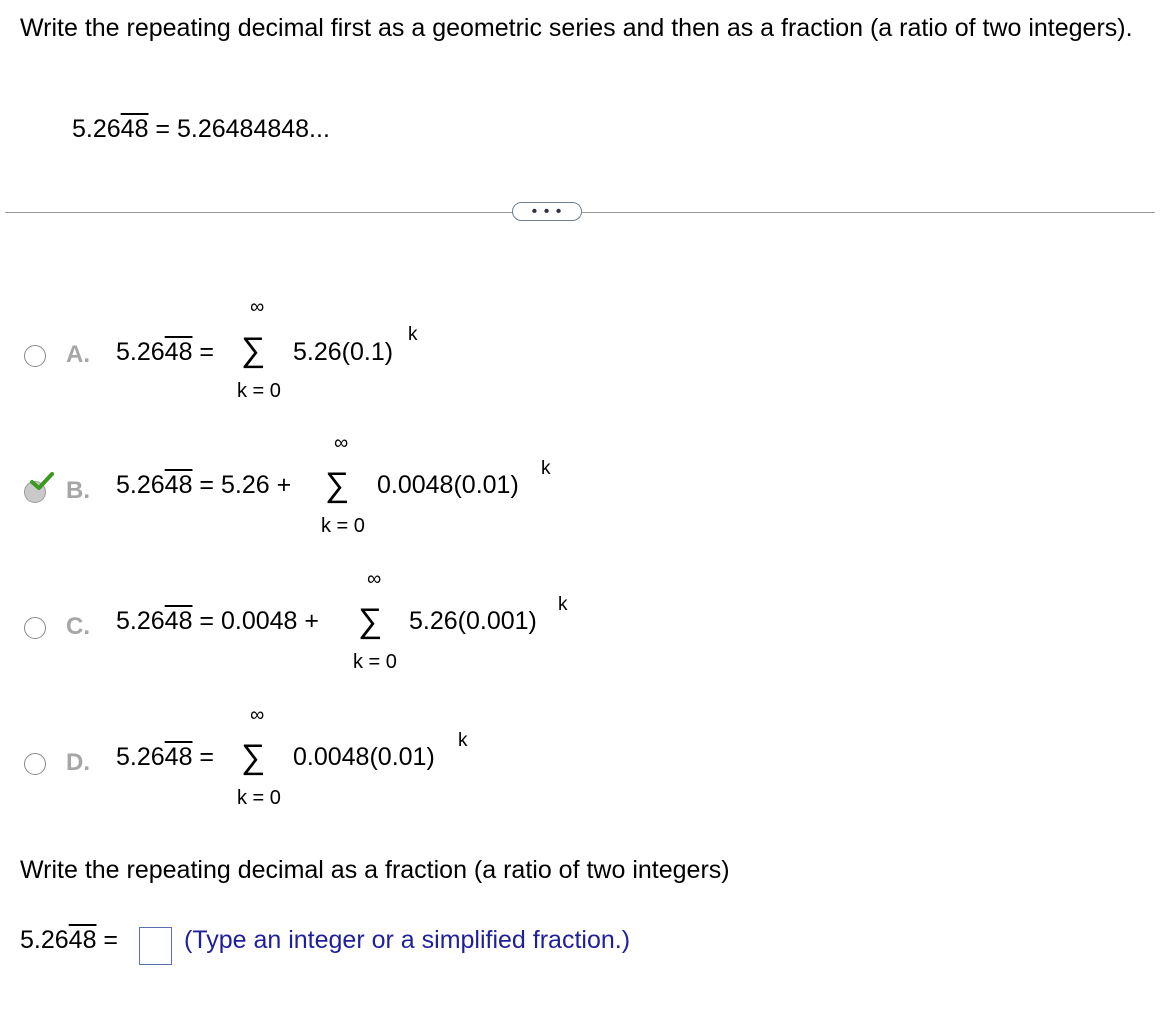 Image resolution: width=1162 pixels, height=1012 pixels. What do you see at coordinates (253, 350) in the screenshot?
I see `option-a-sigma: ∑` at bounding box center [253, 350].